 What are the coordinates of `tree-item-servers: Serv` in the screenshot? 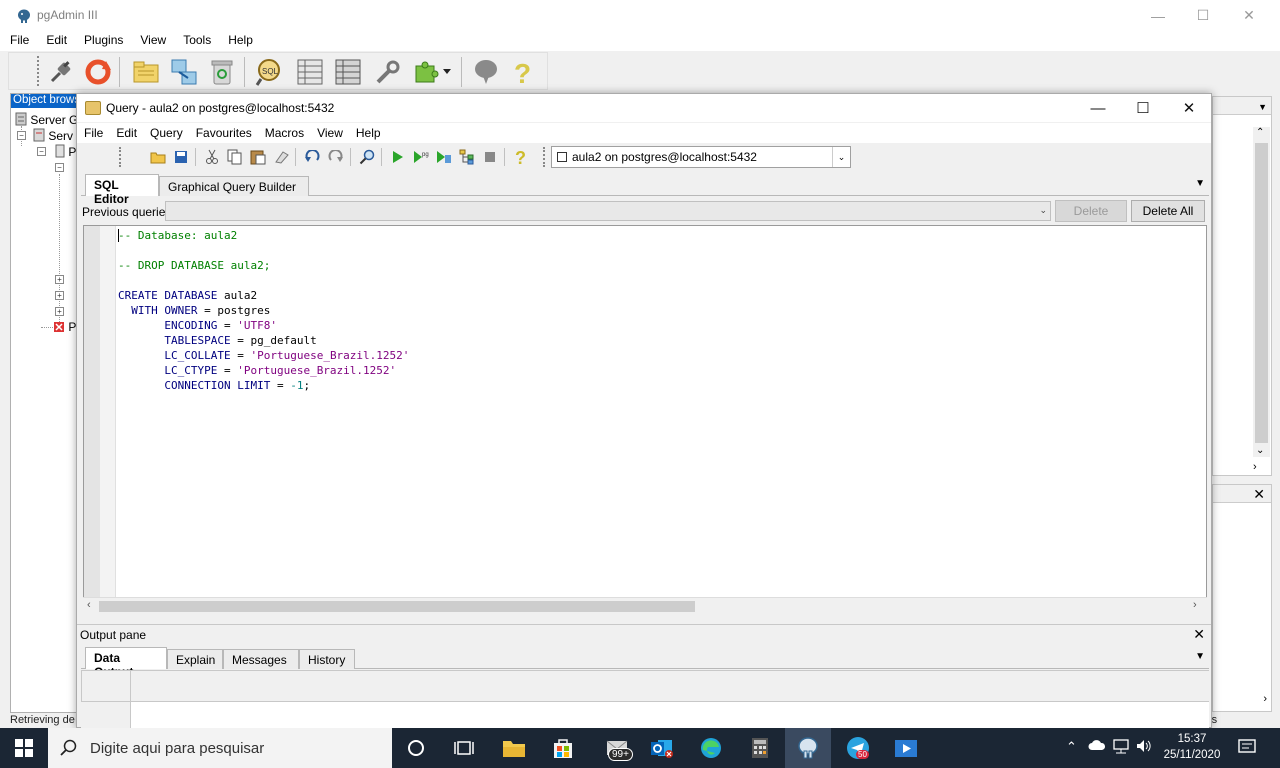 It's located at (53, 135).